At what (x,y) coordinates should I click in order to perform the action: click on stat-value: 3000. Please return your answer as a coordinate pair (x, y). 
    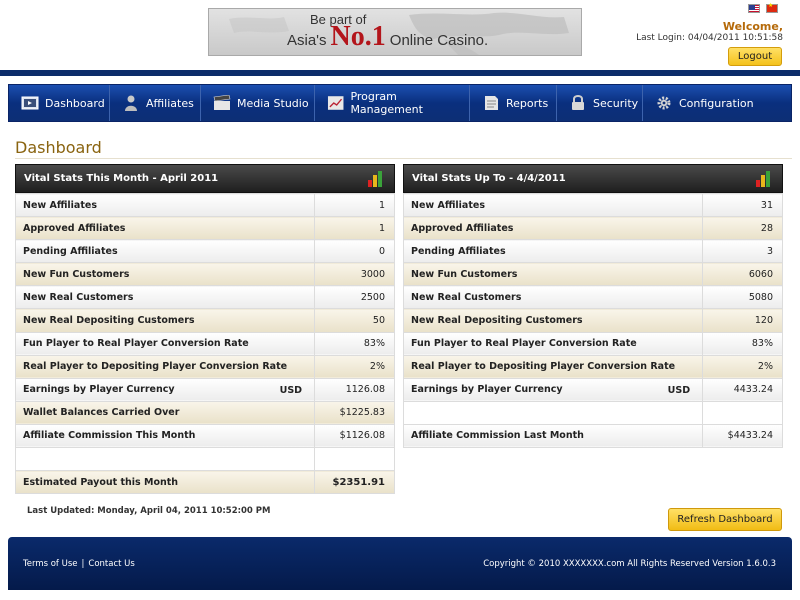
    Looking at the image, I should click on (354, 274).